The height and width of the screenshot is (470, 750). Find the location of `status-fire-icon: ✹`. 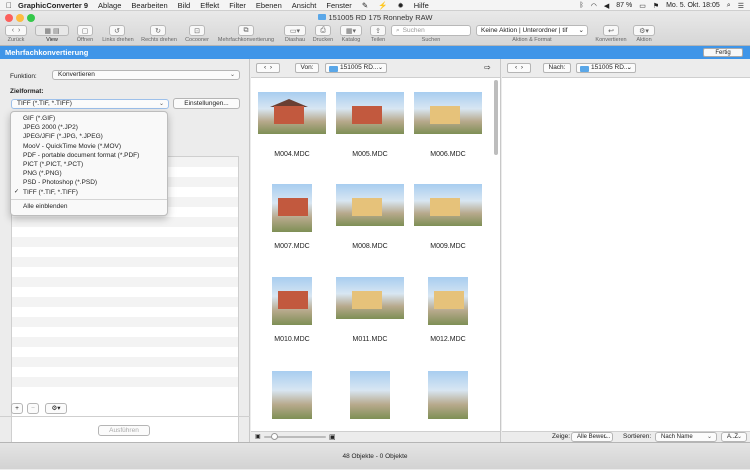

status-fire-icon: ✹ is located at coordinates (400, 5).